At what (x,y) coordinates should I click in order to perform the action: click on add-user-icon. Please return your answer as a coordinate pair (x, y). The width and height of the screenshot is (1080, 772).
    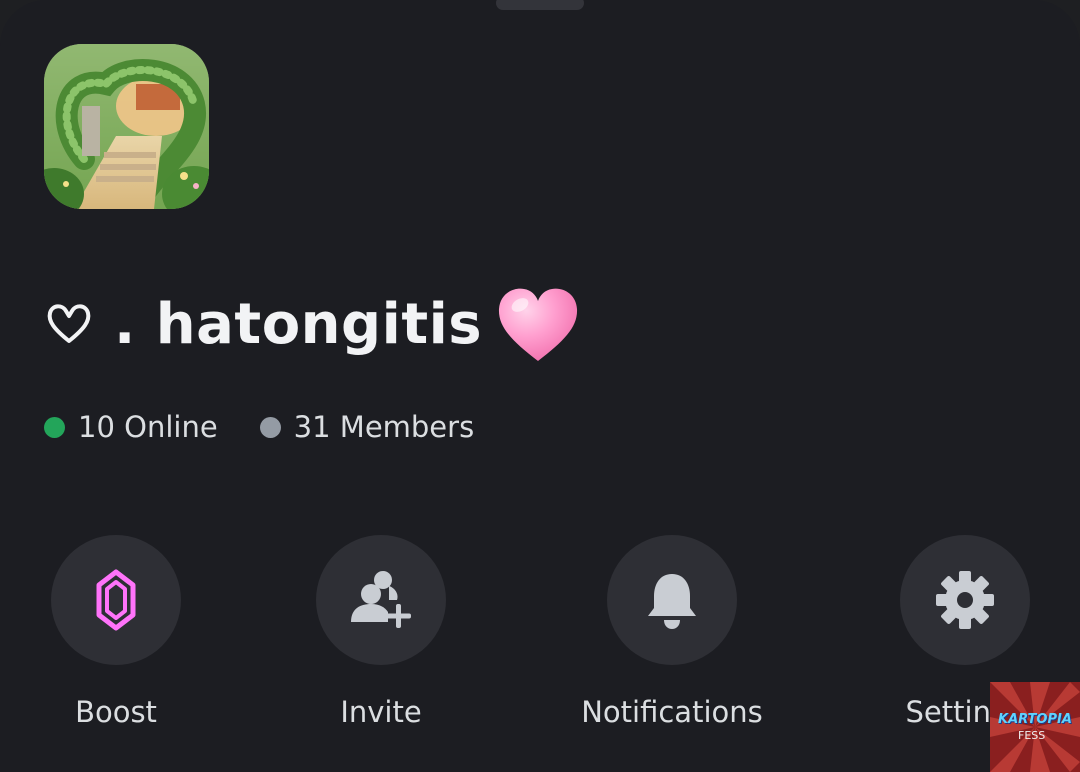
    Looking at the image, I should click on (381, 599).